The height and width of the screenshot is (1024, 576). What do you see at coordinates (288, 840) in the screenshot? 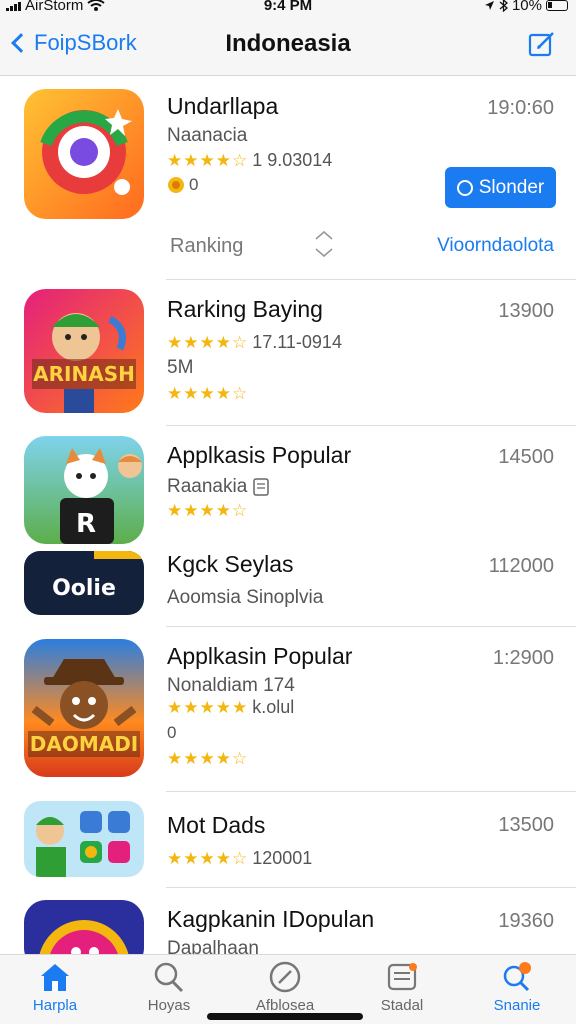
I see `list-item: Mot Dads 13500 ★★★★☆ 120001` at bounding box center [288, 840].